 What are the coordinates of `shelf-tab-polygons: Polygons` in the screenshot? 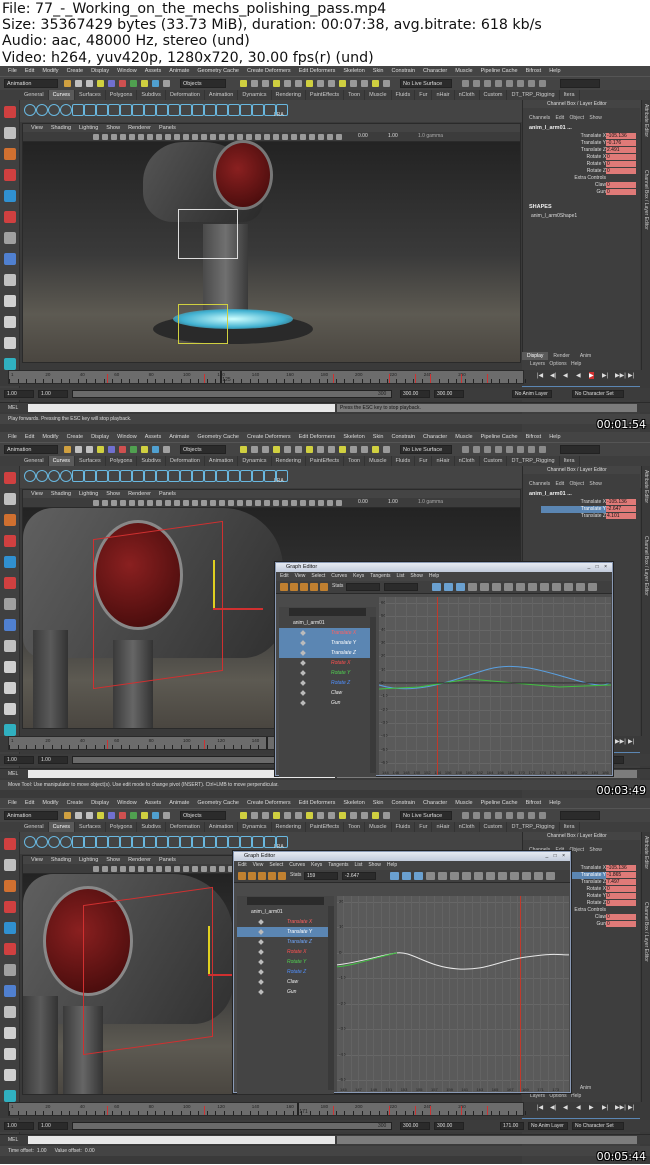 It's located at (122, 461).